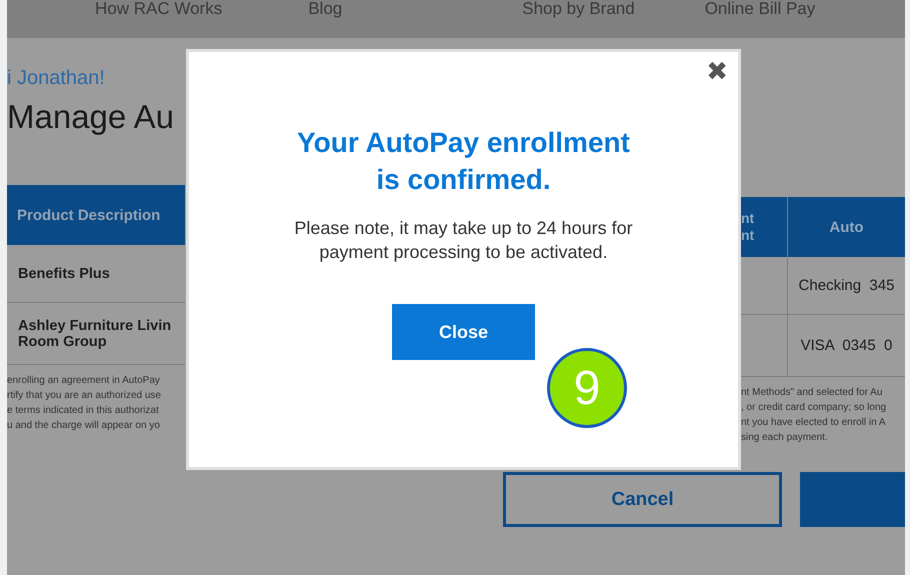 Image resolution: width=910 pixels, height=575 pixels. I want to click on column-heading: Auto, so click(846, 227).